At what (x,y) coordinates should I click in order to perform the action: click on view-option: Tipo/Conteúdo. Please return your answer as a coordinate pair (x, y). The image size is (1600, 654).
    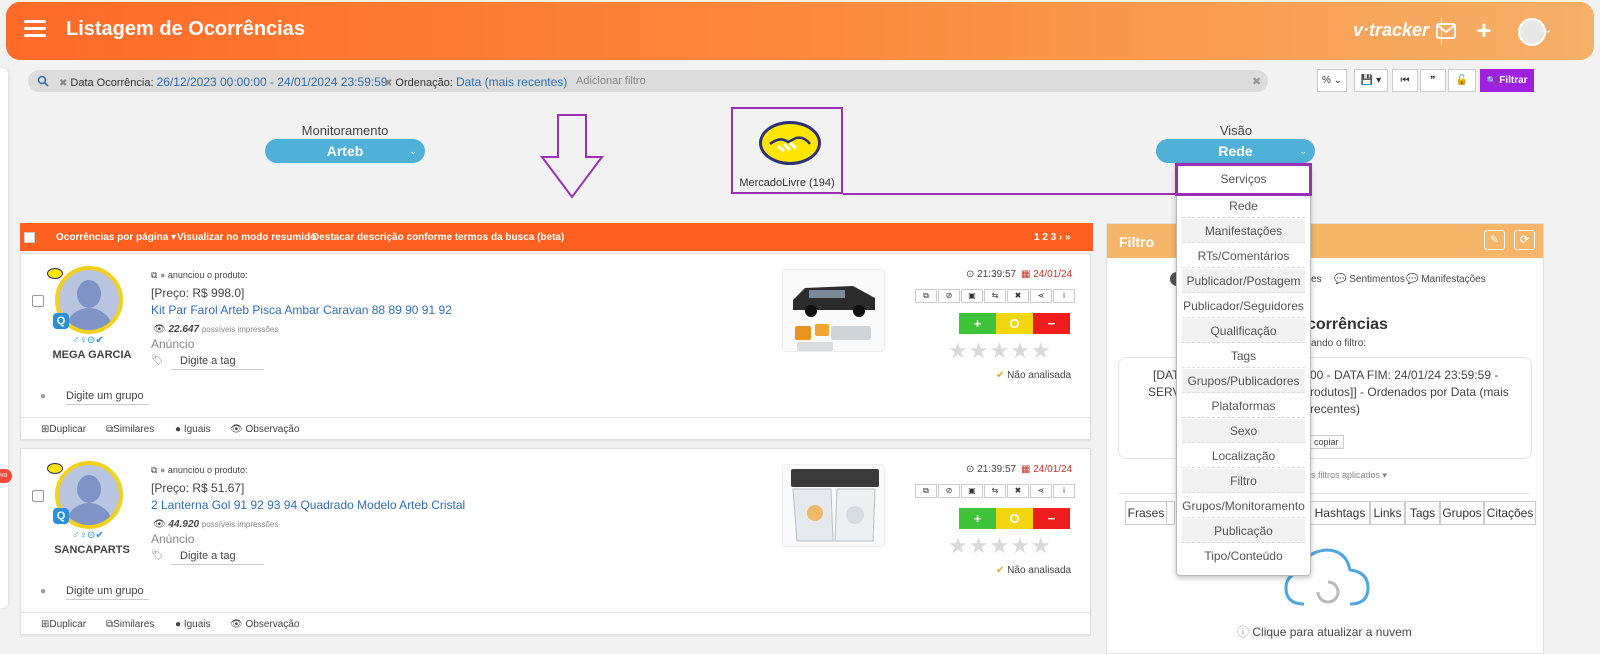
    Looking at the image, I should click on (1243, 556).